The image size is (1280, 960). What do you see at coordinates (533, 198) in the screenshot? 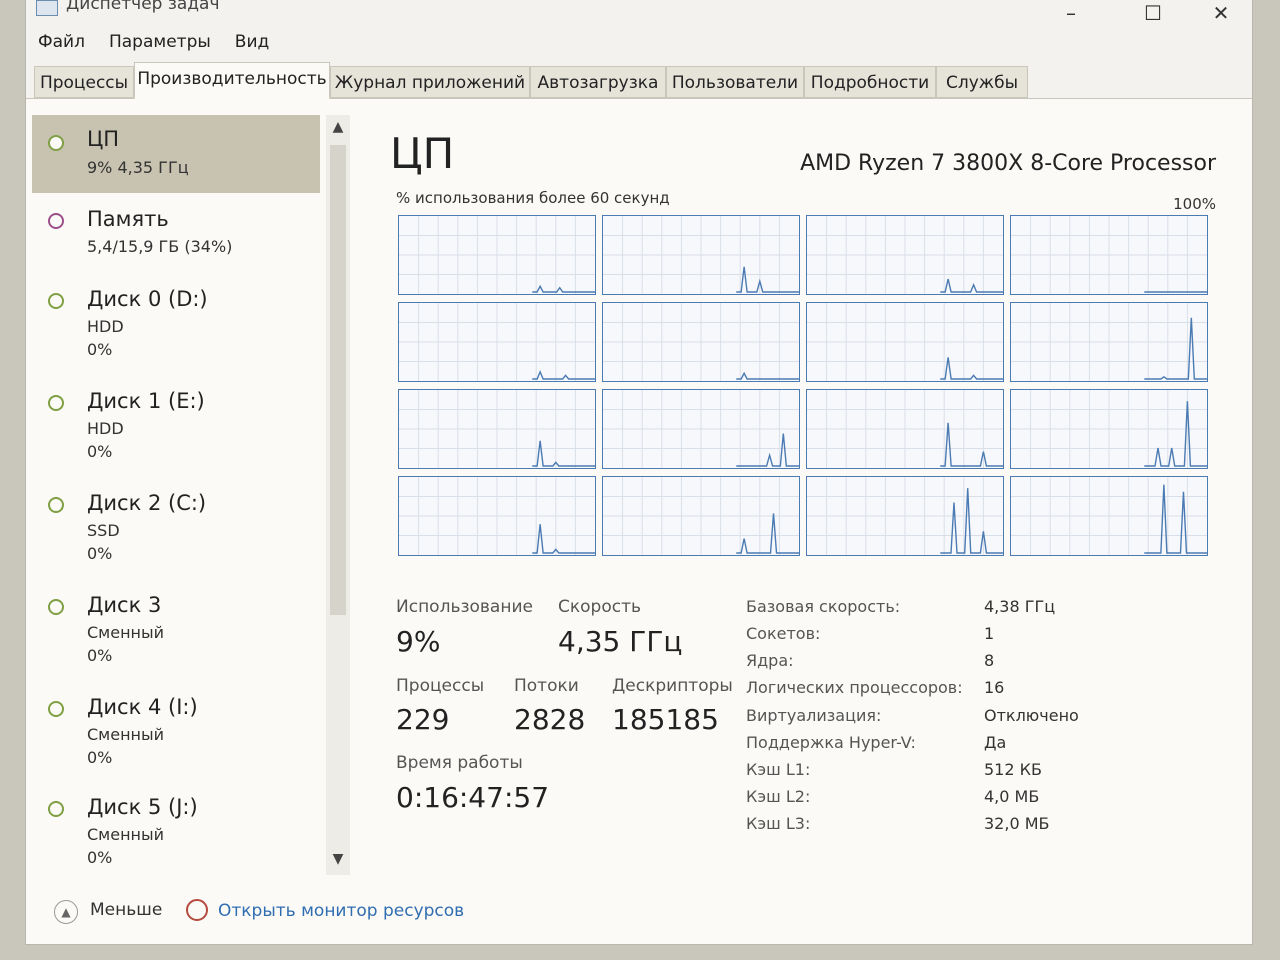
I see `graph-caption: % использования более 60 секунд` at bounding box center [533, 198].